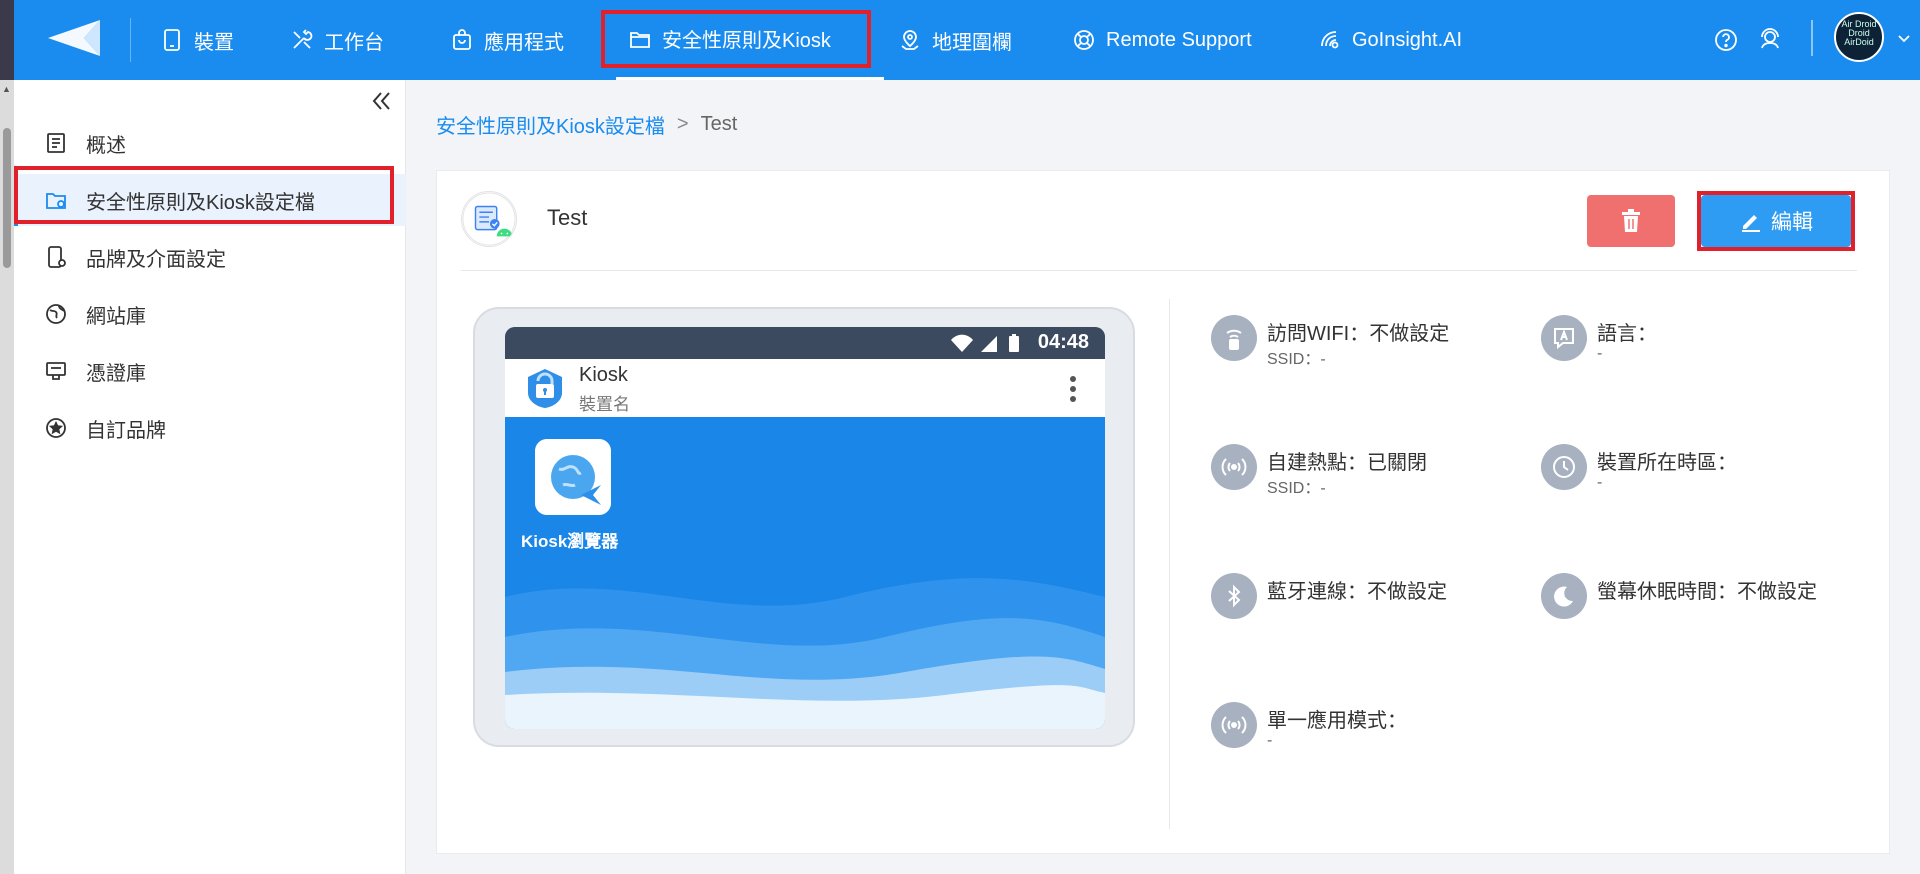 The height and width of the screenshot is (874, 1920). I want to click on scroll-up-icon: ▲, so click(6, 89).